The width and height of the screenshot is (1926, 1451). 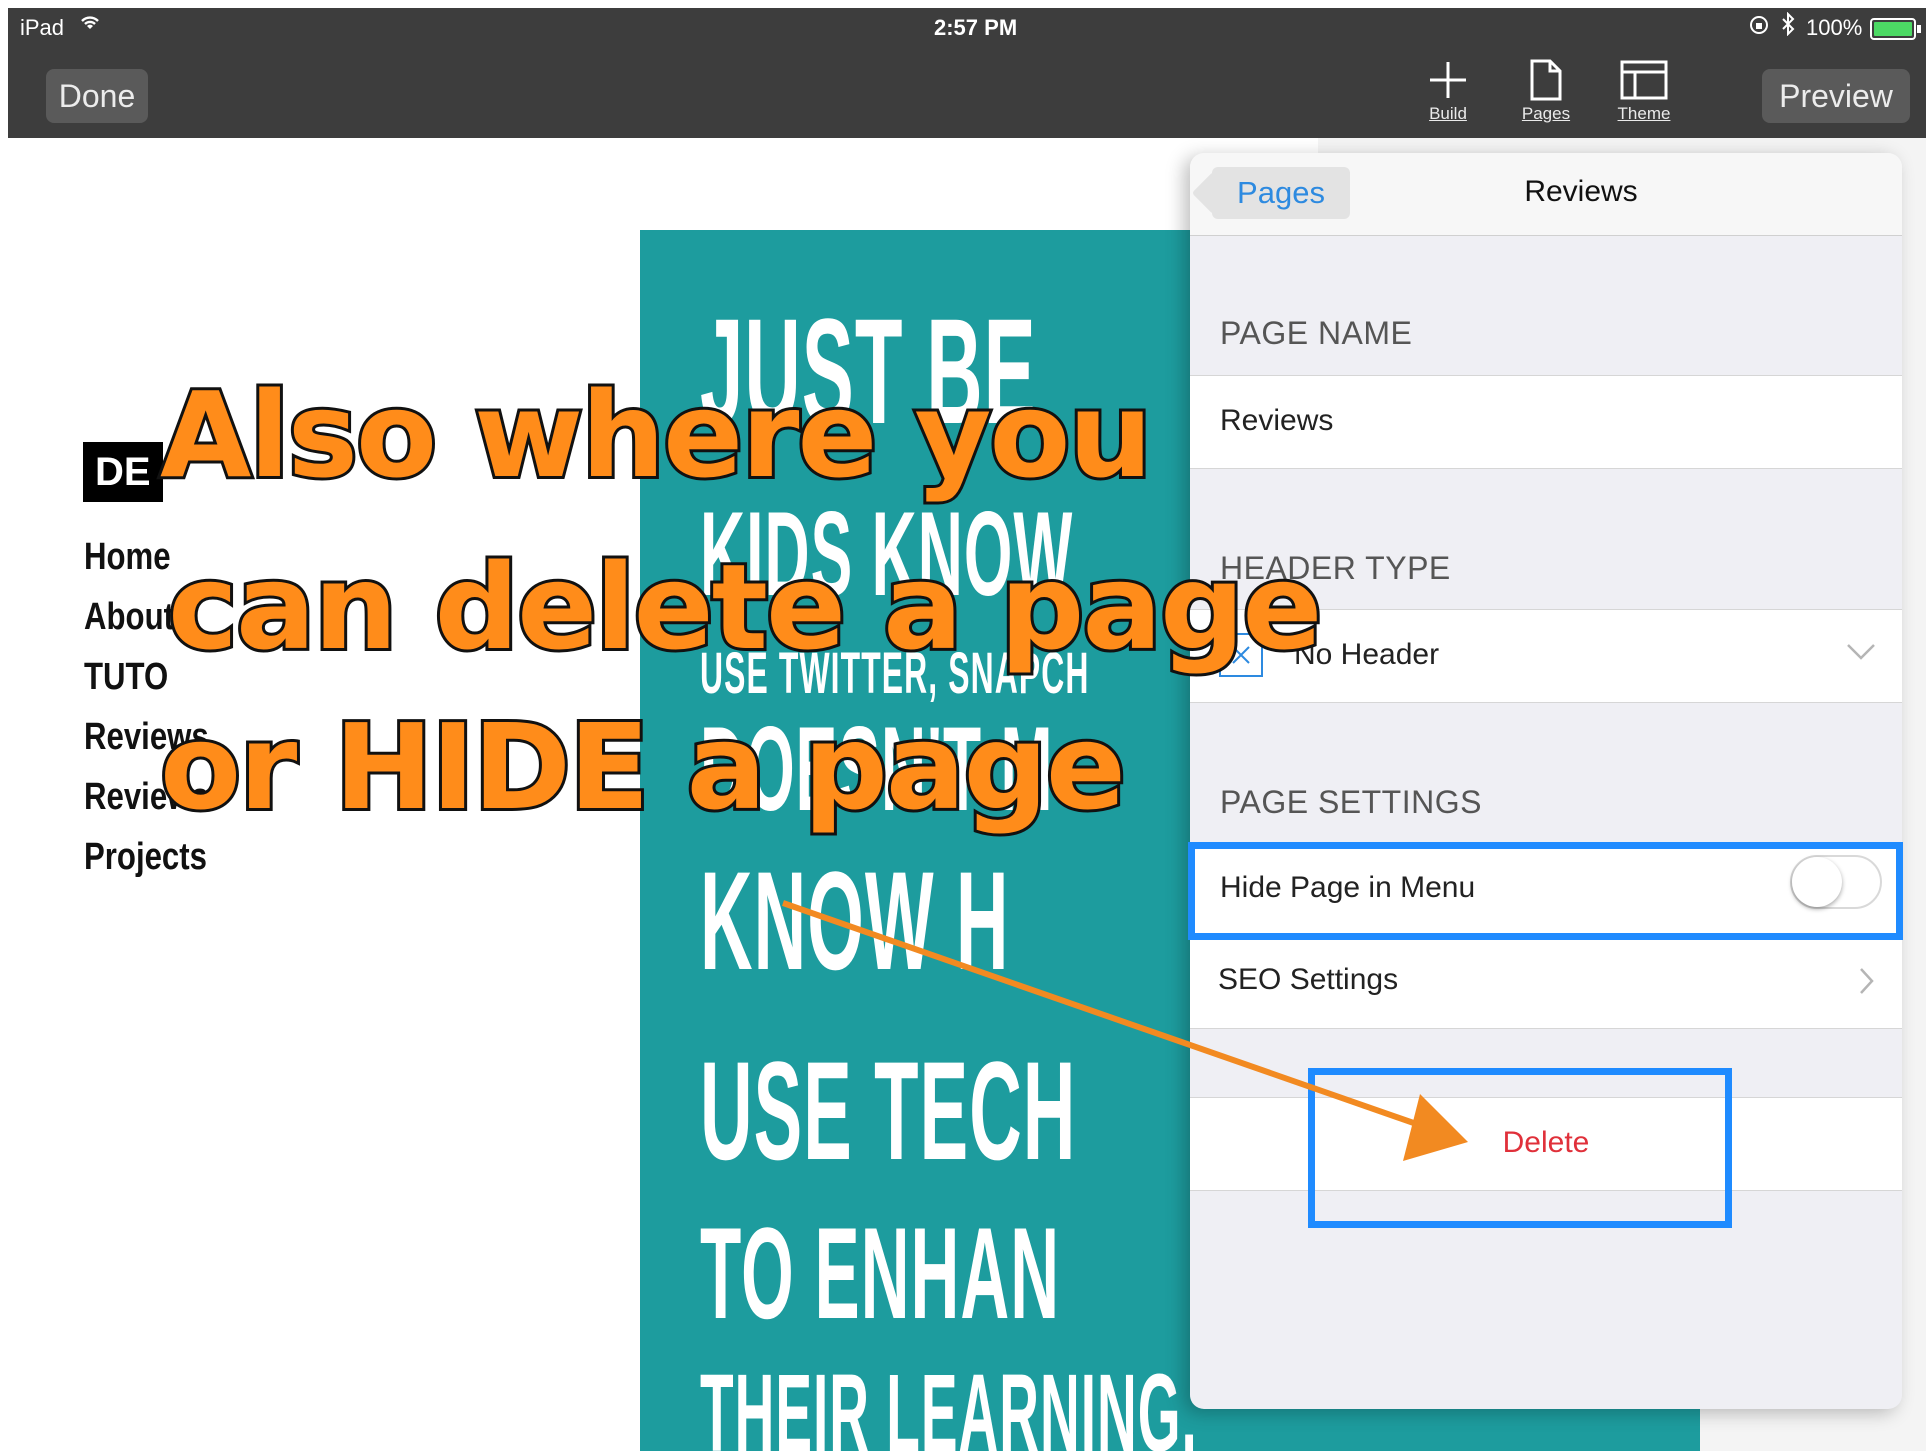 What do you see at coordinates (745, 607) in the screenshot?
I see `annotation-line-2: can delete a page` at bounding box center [745, 607].